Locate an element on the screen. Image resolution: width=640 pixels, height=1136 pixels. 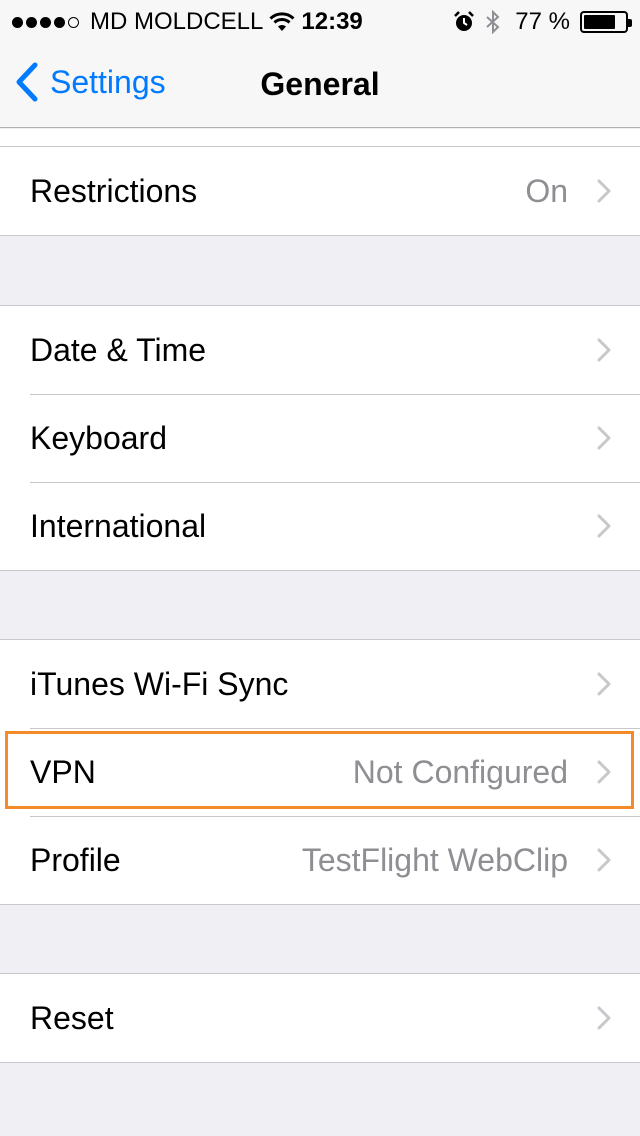
battery-fill is located at coordinates (599, 22).